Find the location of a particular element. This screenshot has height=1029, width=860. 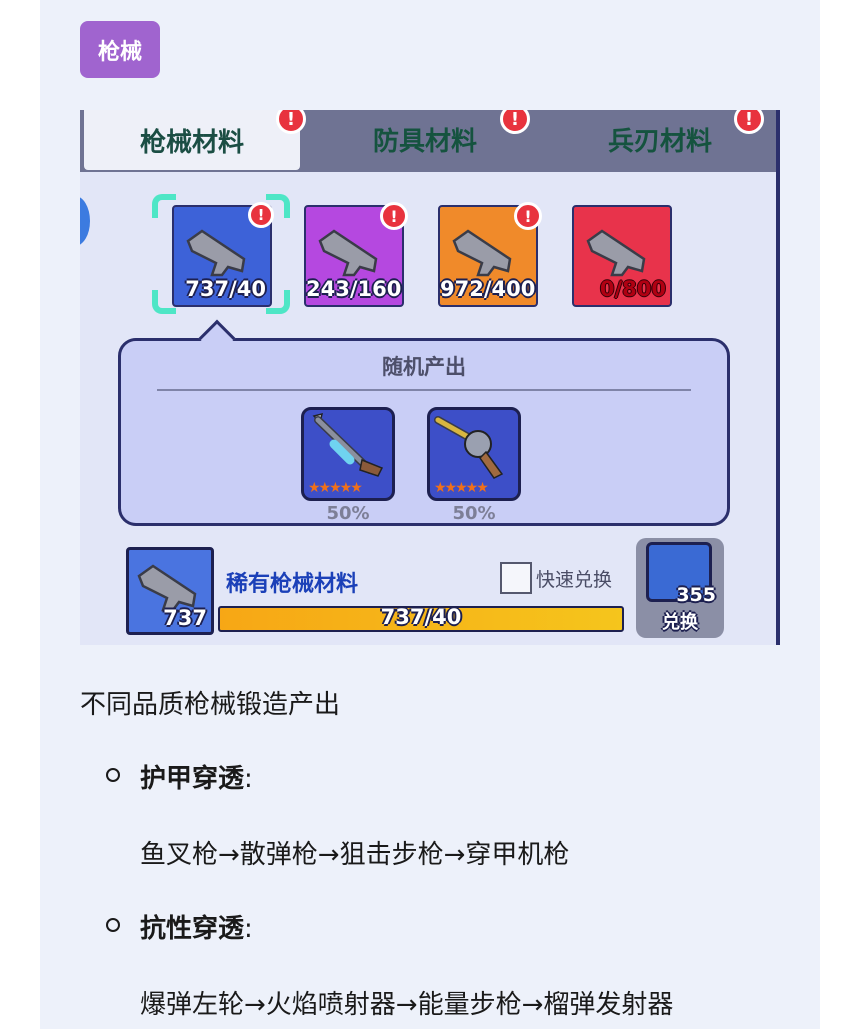

material-count: 0/800 is located at coordinates (632, 289).